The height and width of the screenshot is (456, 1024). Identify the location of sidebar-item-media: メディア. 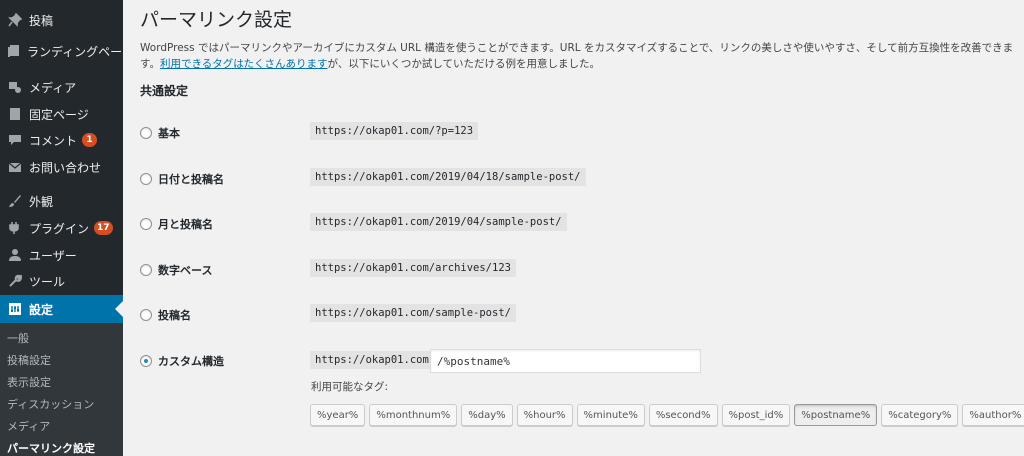
(61, 87).